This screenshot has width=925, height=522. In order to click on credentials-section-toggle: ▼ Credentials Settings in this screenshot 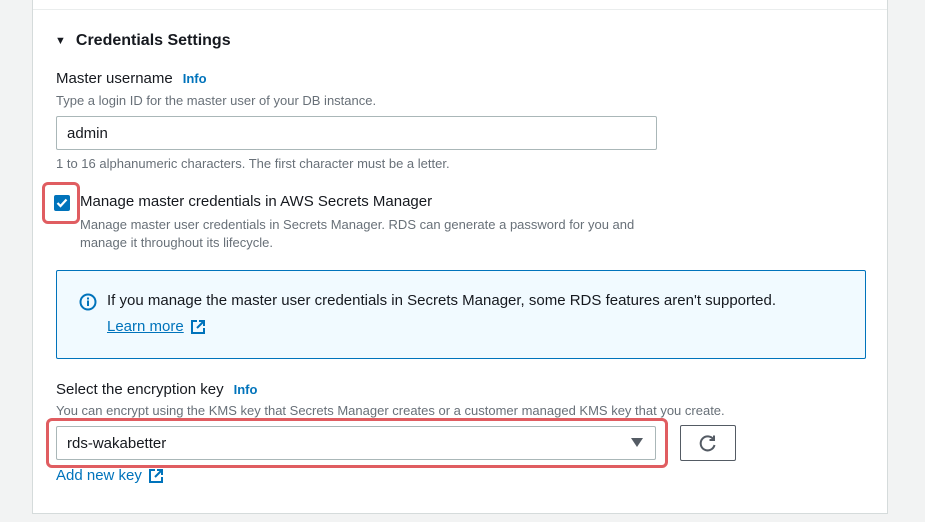, I will do `click(143, 41)`.